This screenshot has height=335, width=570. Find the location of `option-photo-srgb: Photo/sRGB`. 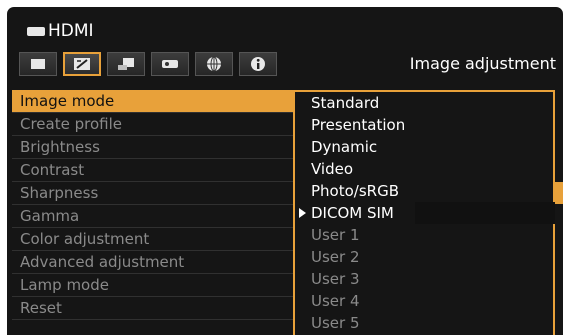

option-photo-srgb: Photo/sRGB is located at coordinates (424, 191).